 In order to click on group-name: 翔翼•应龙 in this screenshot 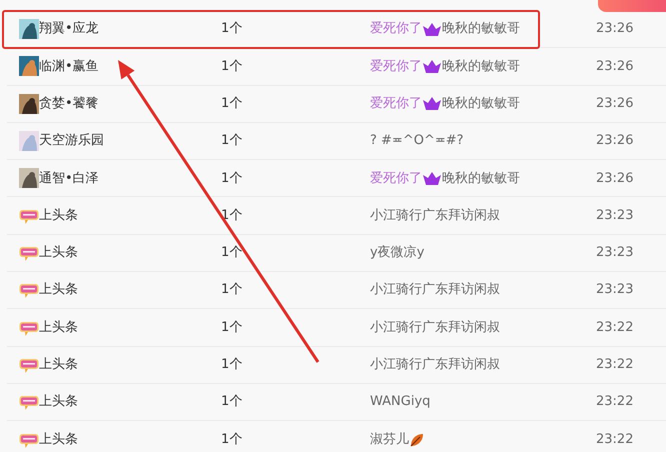, I will do `click(69, 29)`.